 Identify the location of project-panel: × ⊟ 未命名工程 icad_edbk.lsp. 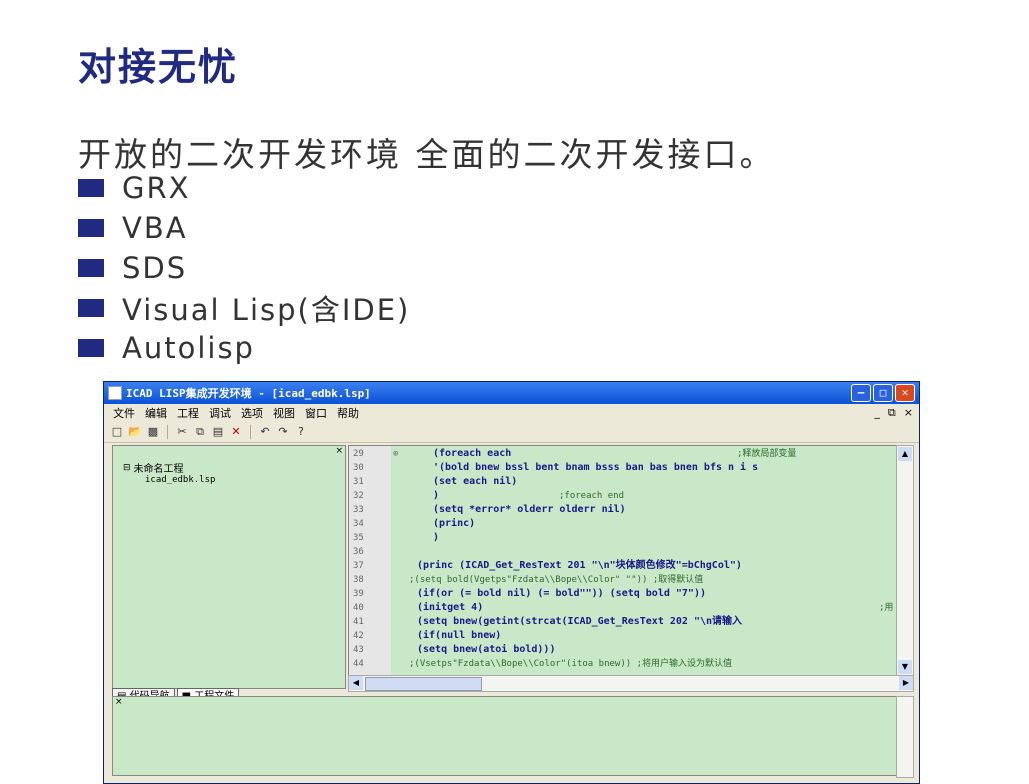
(229, 567).